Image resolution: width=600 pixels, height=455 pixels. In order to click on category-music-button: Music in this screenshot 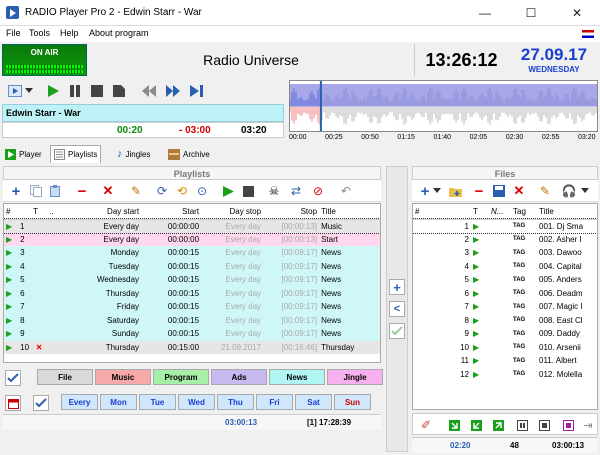, I will do `click(123, 377)`.